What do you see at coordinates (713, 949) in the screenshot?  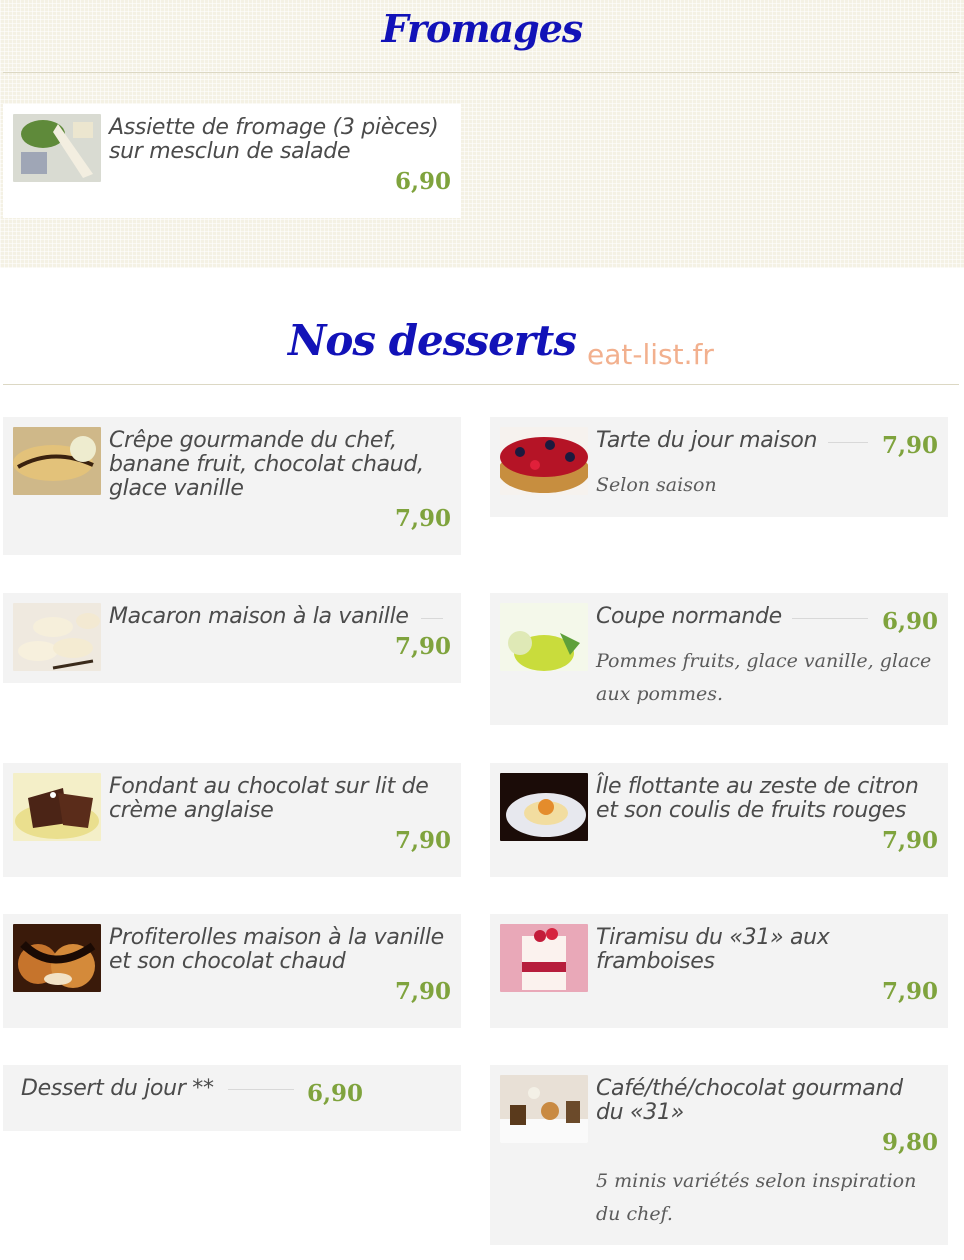 I see `item-name: Tiramisu du «31» aux framboises` at bounding box center [713, 949].